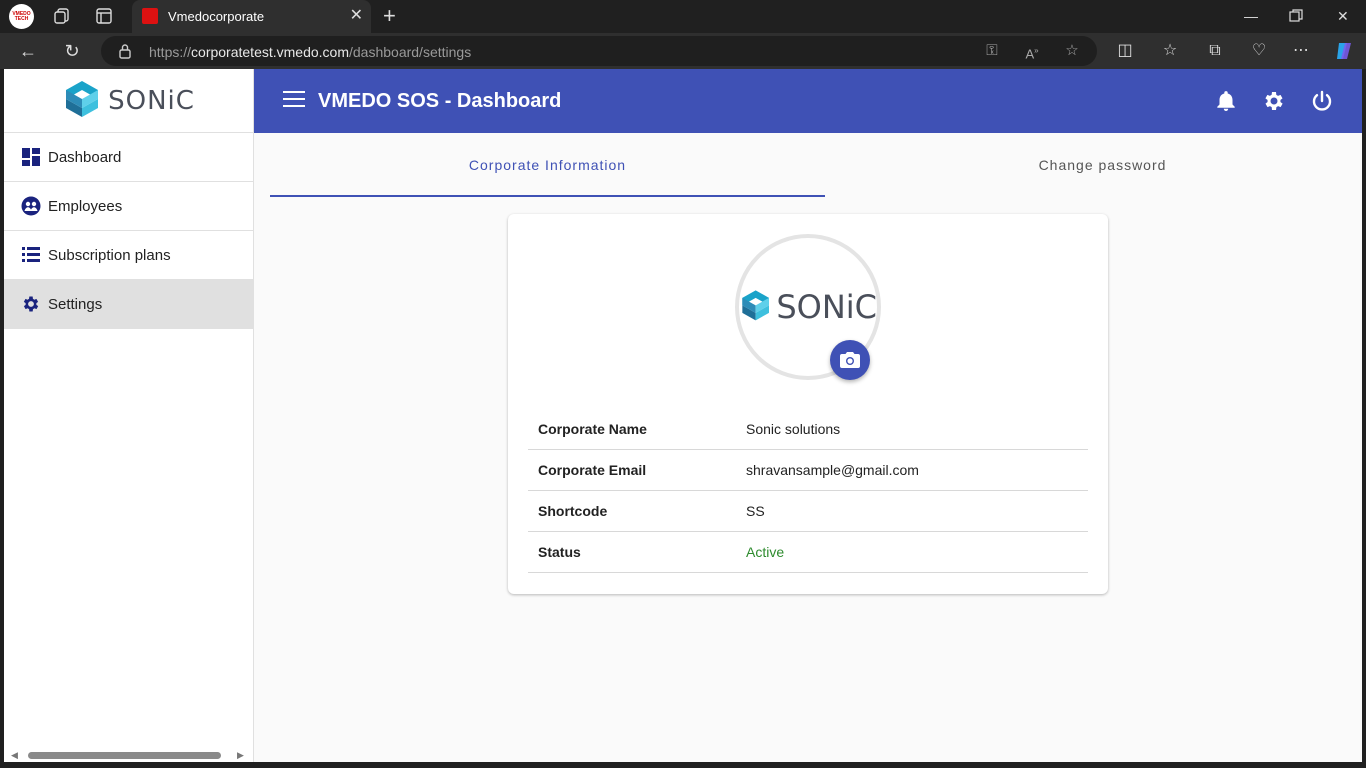  What do you see at coordinates (808, 511) in the screenshot?
I see `table-row: Shortcode SS` at bounding box center [808, 511].